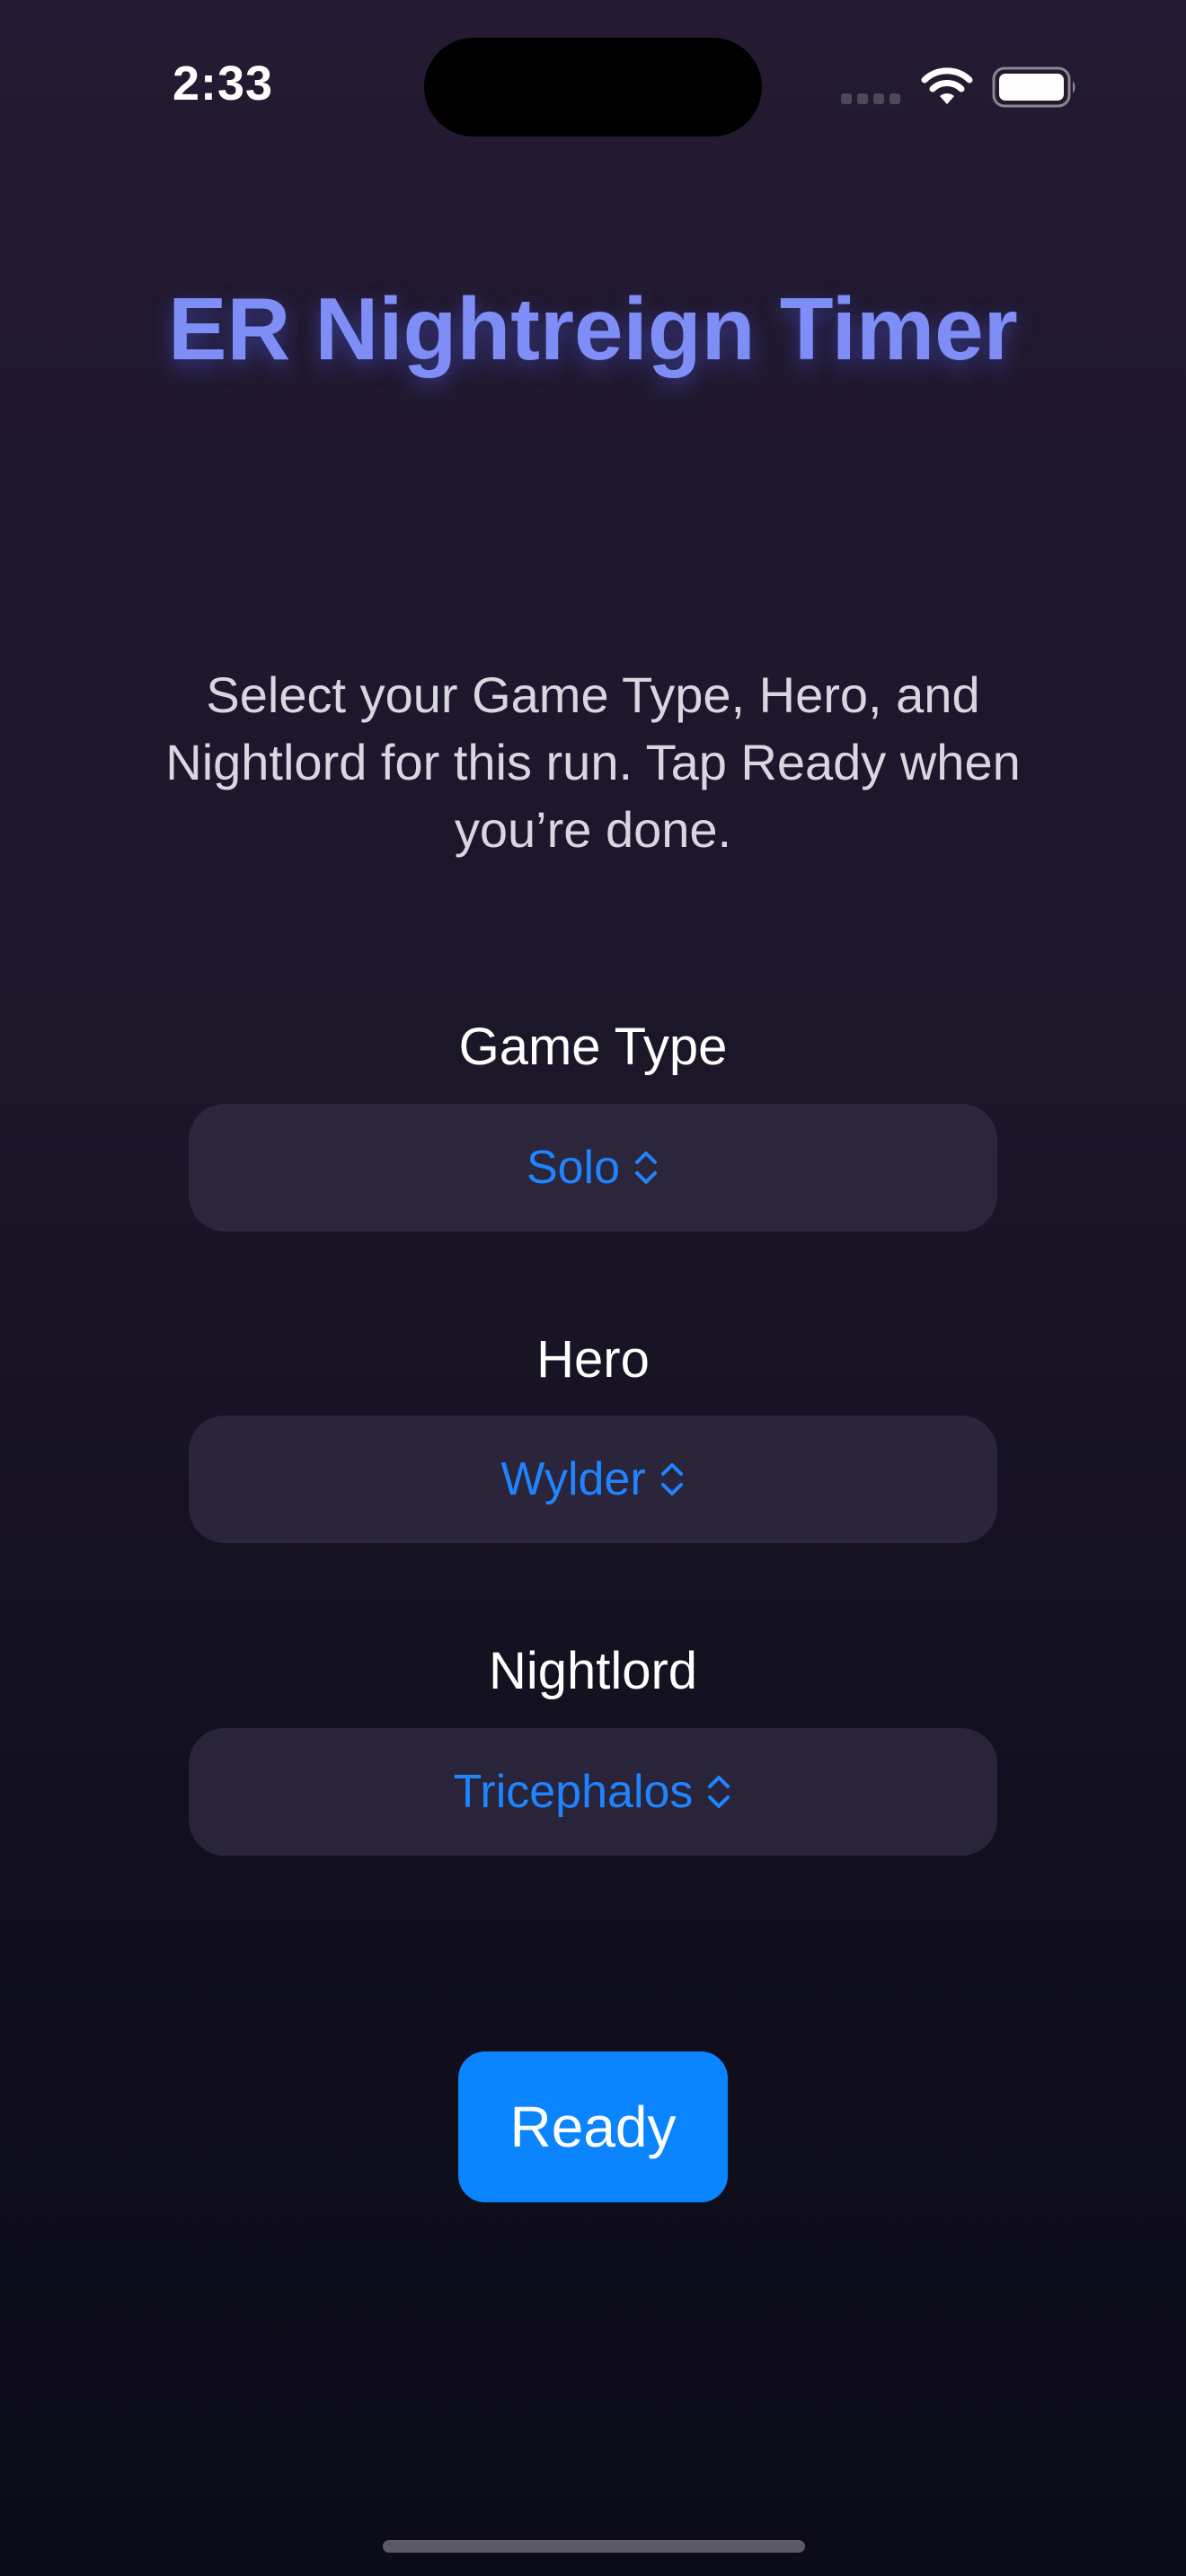 The image size is (1186, 2576). I want to click on home-indicator, so click(594, 2546).